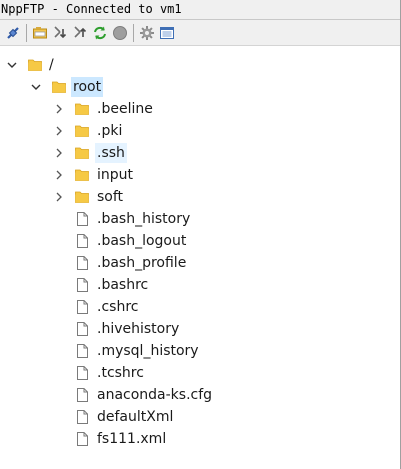 The height and width of the screenshot is (469, 401). Describe the element at coordinates (200, 65) in the screenshot. I see `tree-node-root-slash: /` at that location.